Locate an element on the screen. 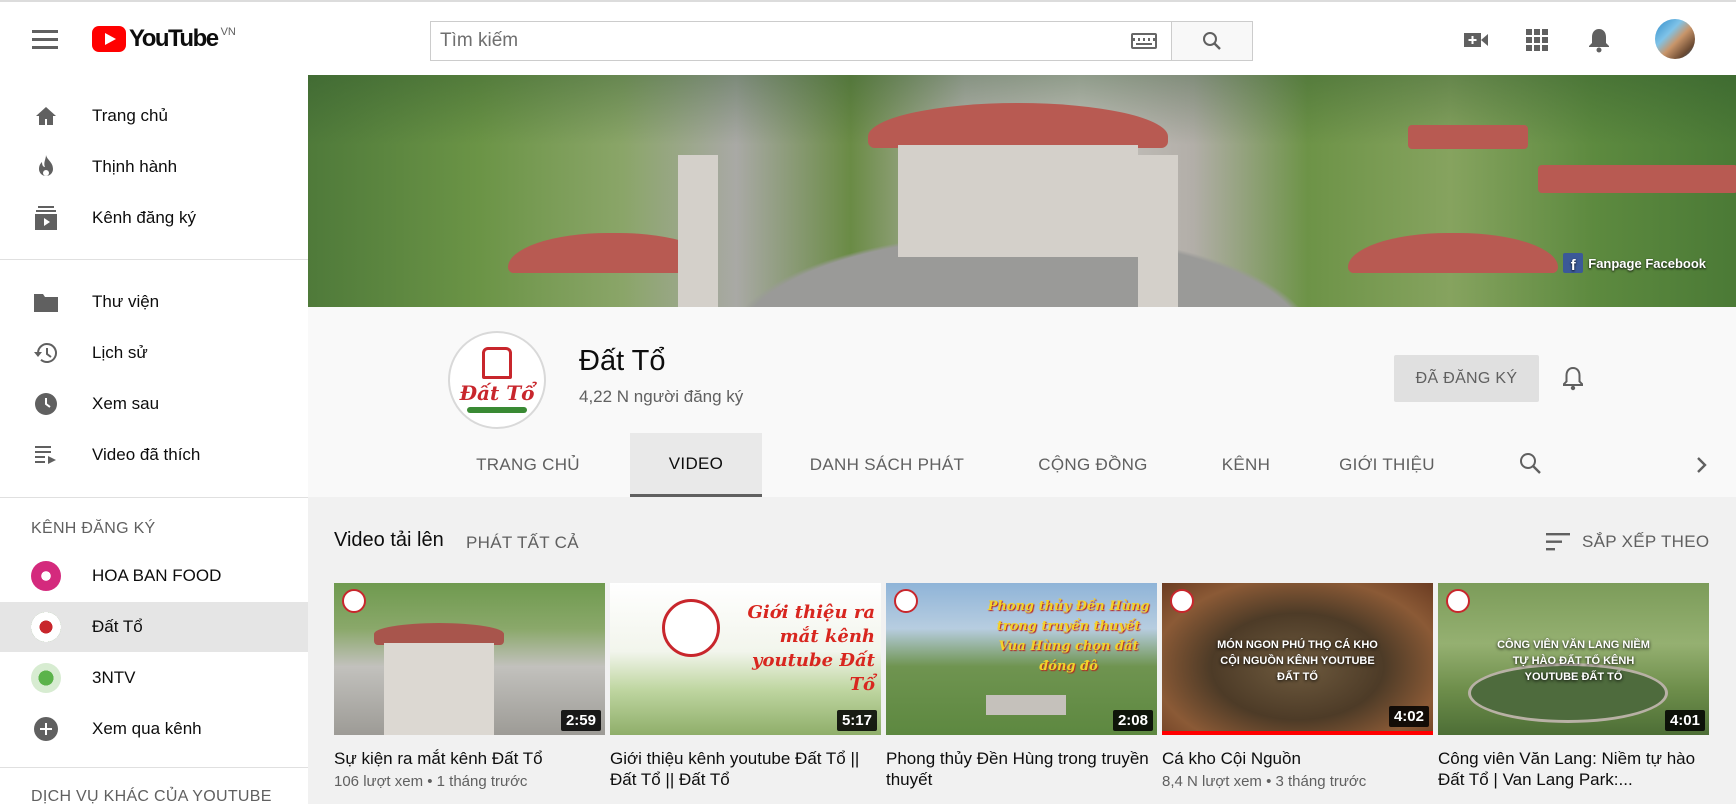 The height and width of the screenshot is (804, 1736). top-bar: YouTube VN is located at coordinates (868, 37).